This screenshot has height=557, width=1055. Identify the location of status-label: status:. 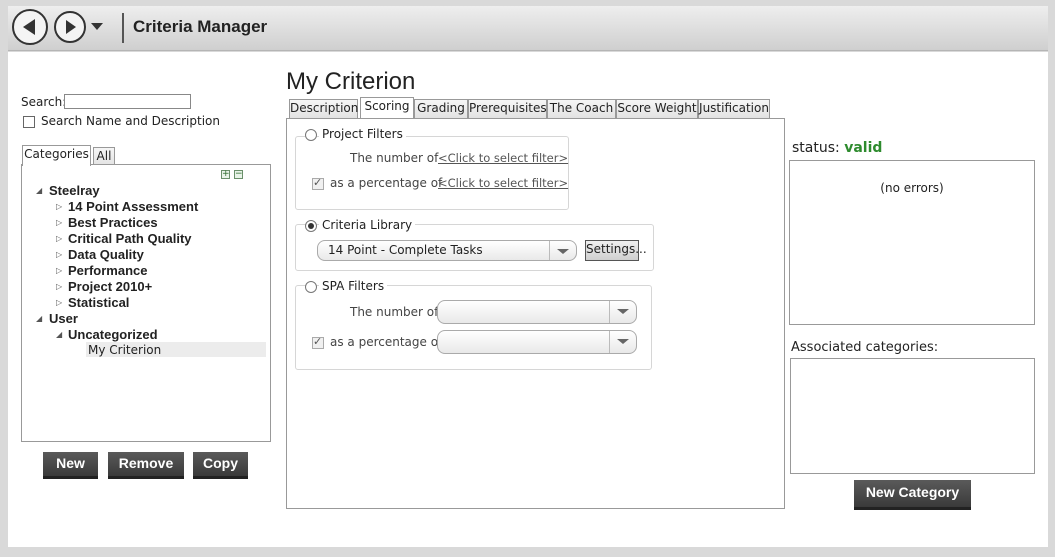
(816, 148).